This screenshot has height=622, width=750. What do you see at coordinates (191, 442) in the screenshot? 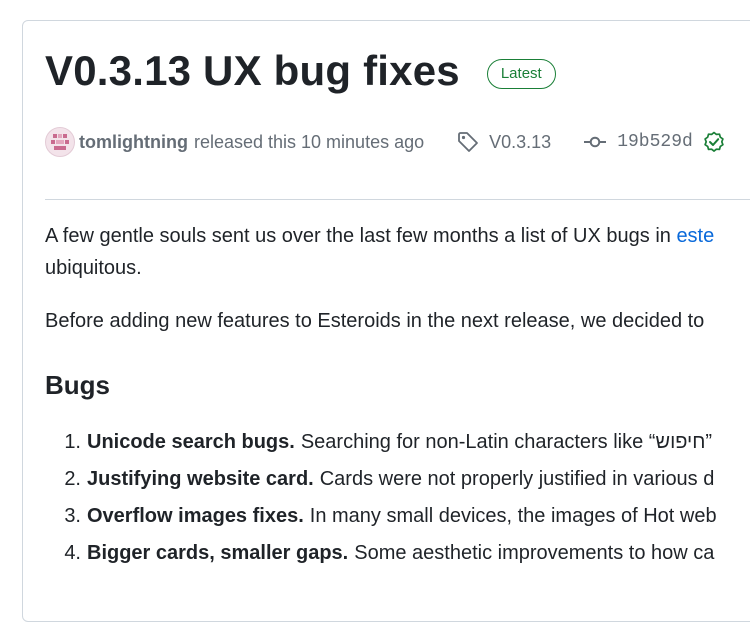
I see `bug-title: Unicode search bugs.` at bounding box center [191, 442].